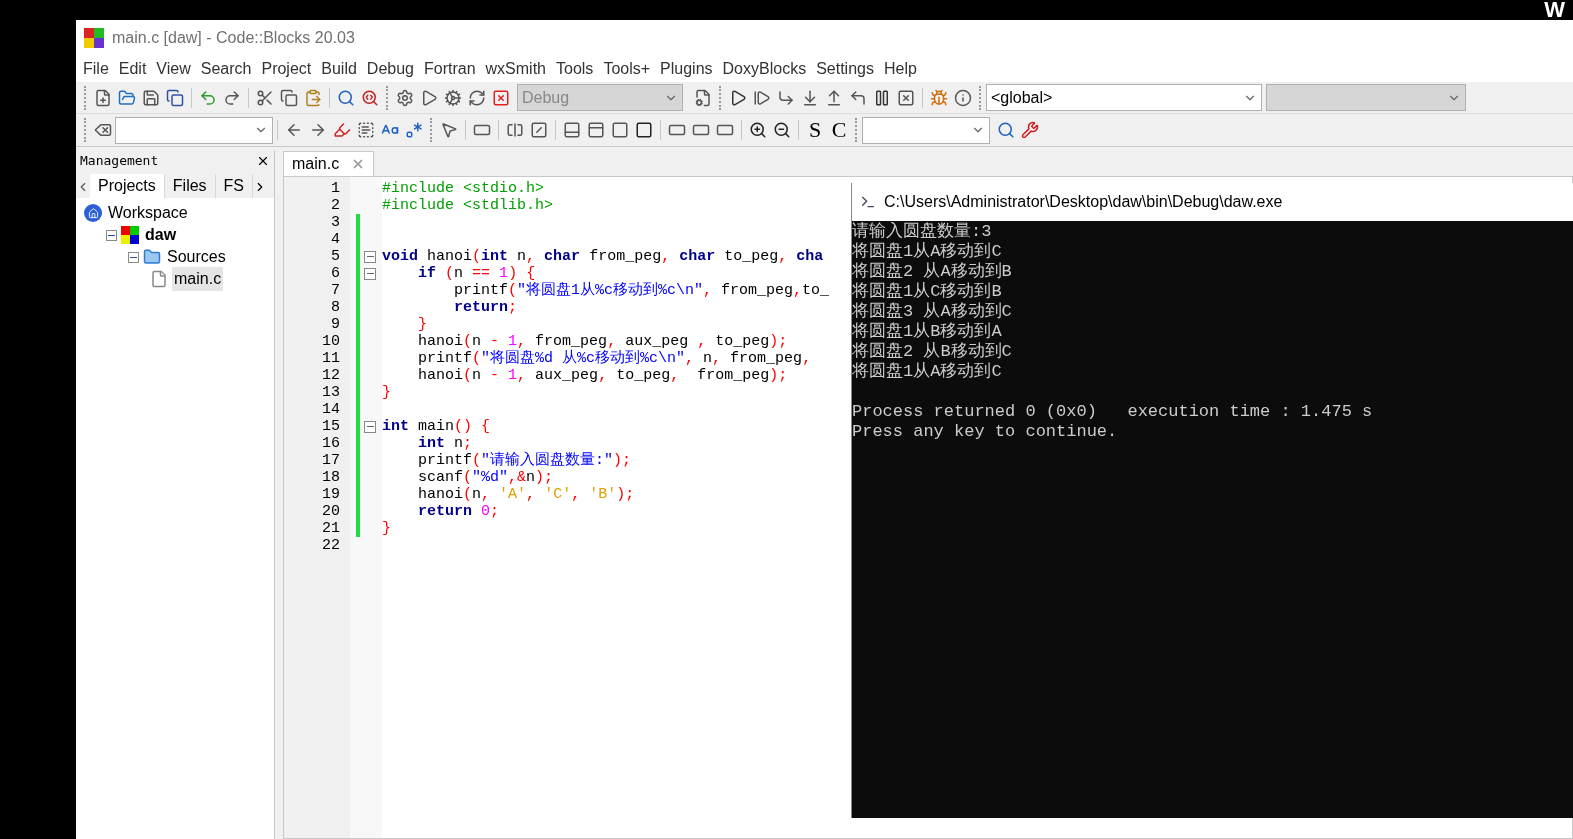 The height and width of the screenshot is (839, 1573). What do you see at coordinates (331, 528) in the screenshot?
I see `line-number: 21` at bounding box center [331, 528].